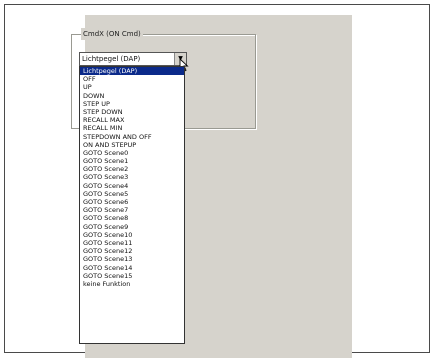 This screenshot has width=436, height=358. What do you see at coordinates (132, 268) in the screenshot?
I see `dropdown-option: GOTO Scene14` at bounding box center [132, 268].